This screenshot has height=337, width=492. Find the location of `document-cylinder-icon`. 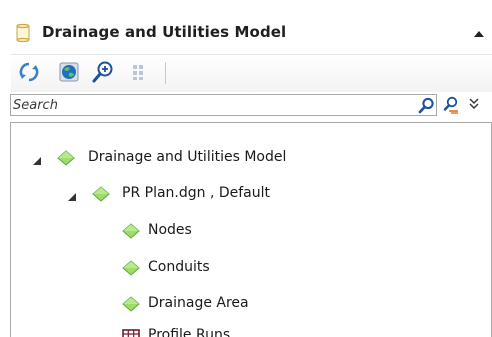

document-cylinder-icon is located at coordinates (23, 33).